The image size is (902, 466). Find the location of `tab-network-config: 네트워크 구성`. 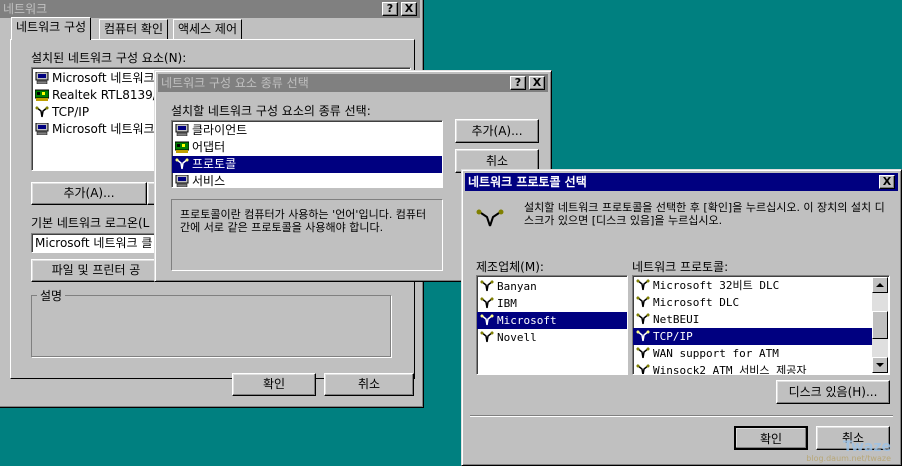

tab-network-config: 네트워크 구성 is located at coordinates (51, 28).